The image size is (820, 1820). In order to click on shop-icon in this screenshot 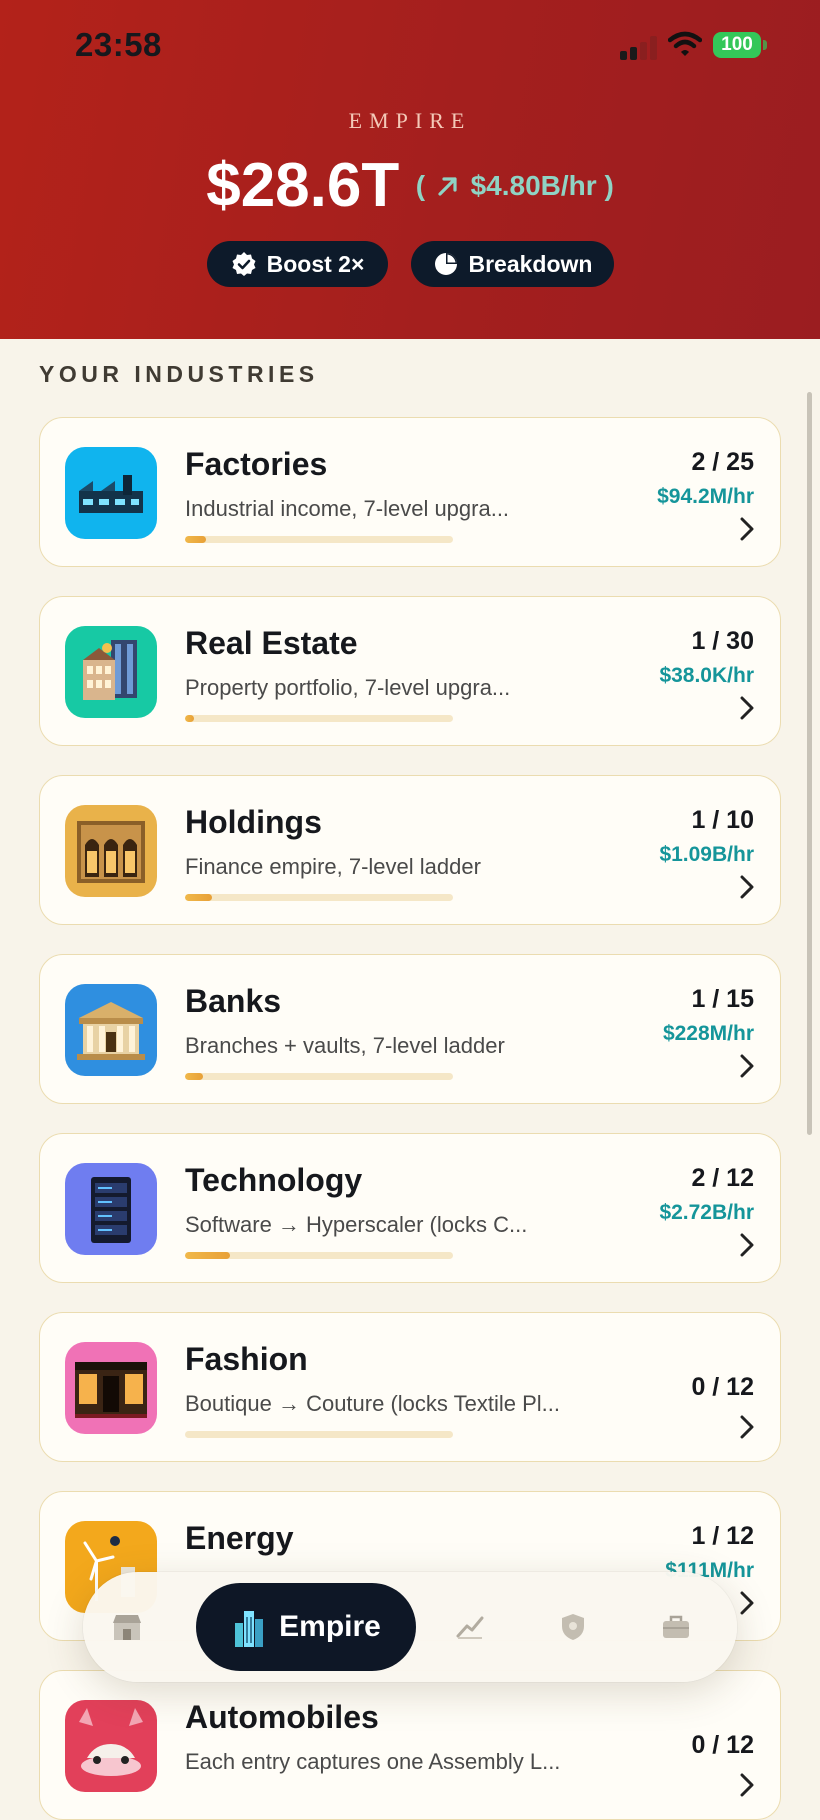, I will do `click(127, 1627)`.